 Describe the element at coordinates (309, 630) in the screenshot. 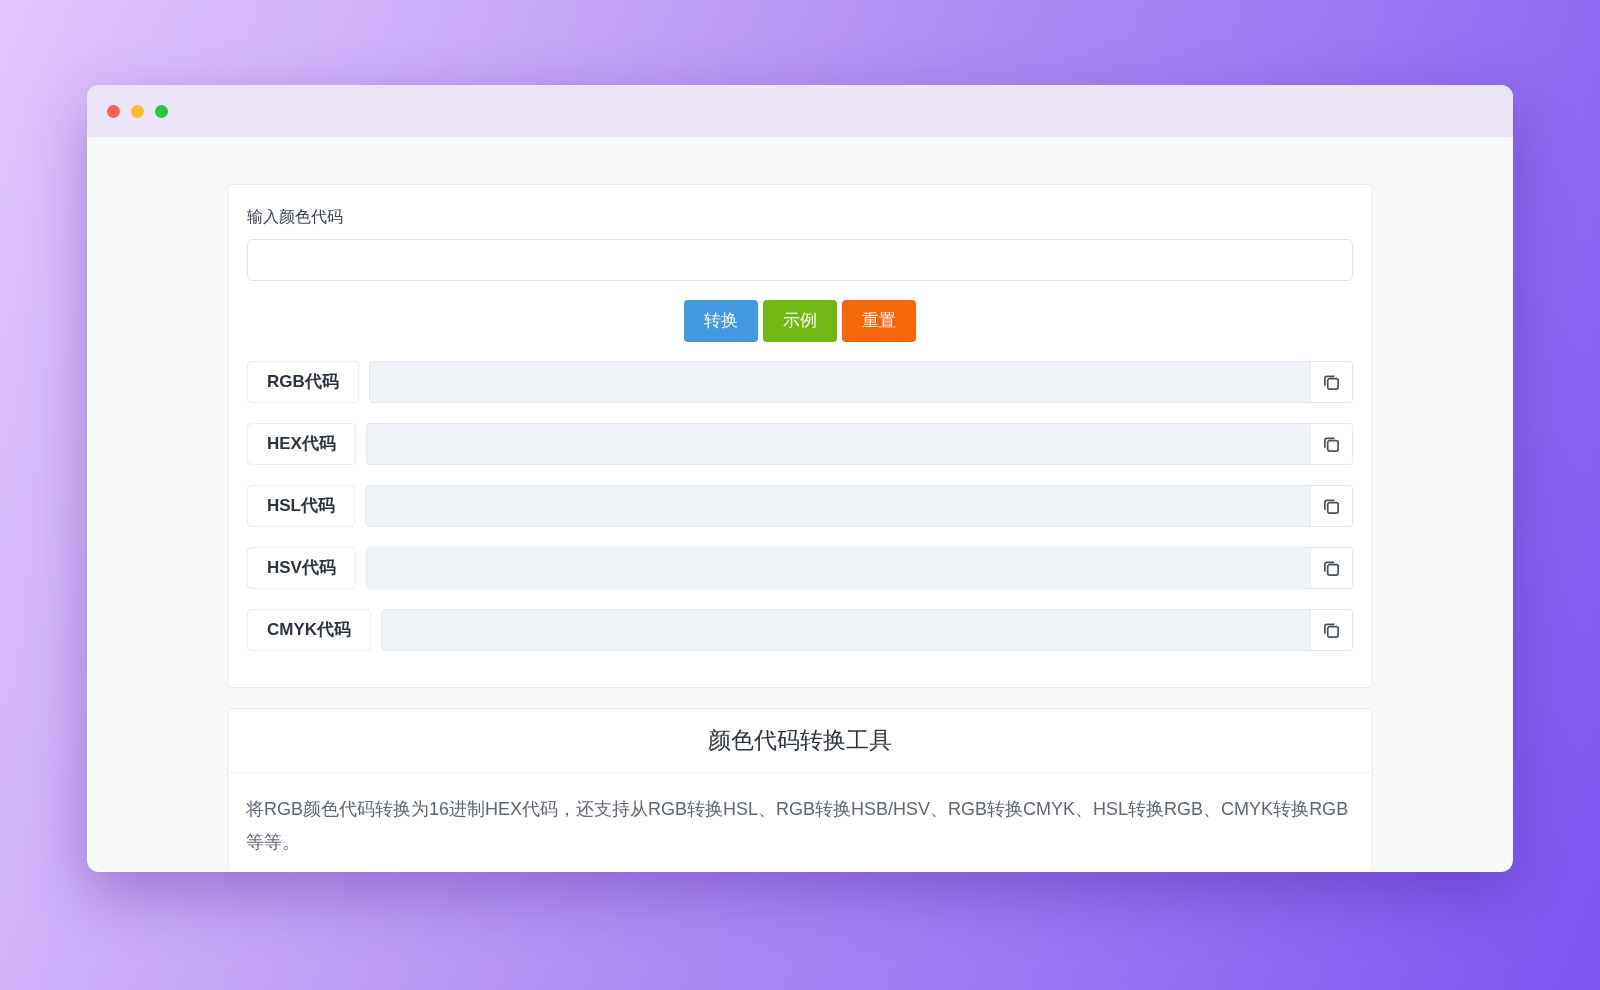

I see `output-label: CMYK代码` at that location.